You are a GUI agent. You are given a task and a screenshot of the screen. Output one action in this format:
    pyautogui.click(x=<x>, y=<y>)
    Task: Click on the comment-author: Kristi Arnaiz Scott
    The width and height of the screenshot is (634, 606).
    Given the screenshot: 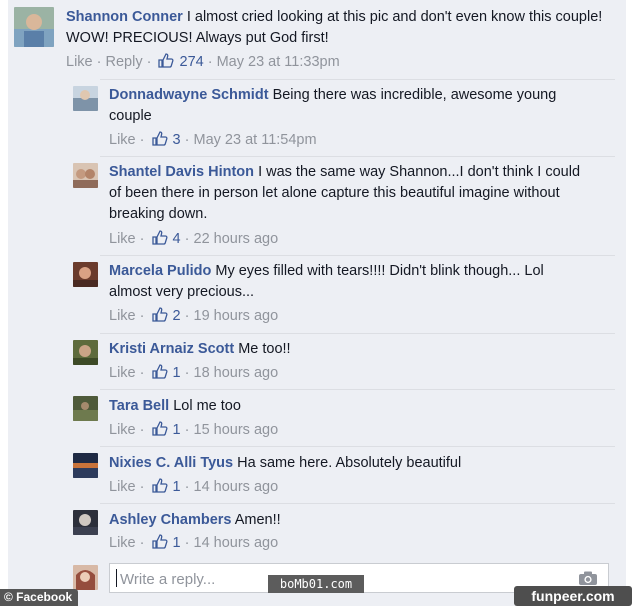 What is the action you would take?
    pyautogui.click(x=171, y=349)
    